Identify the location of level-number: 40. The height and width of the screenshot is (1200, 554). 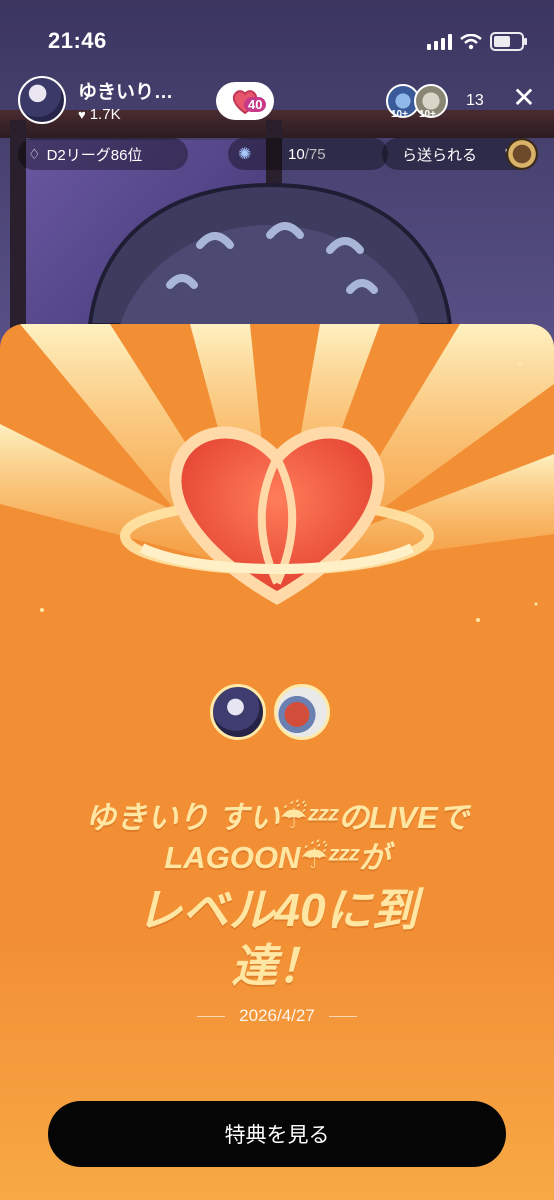
(255, 104).